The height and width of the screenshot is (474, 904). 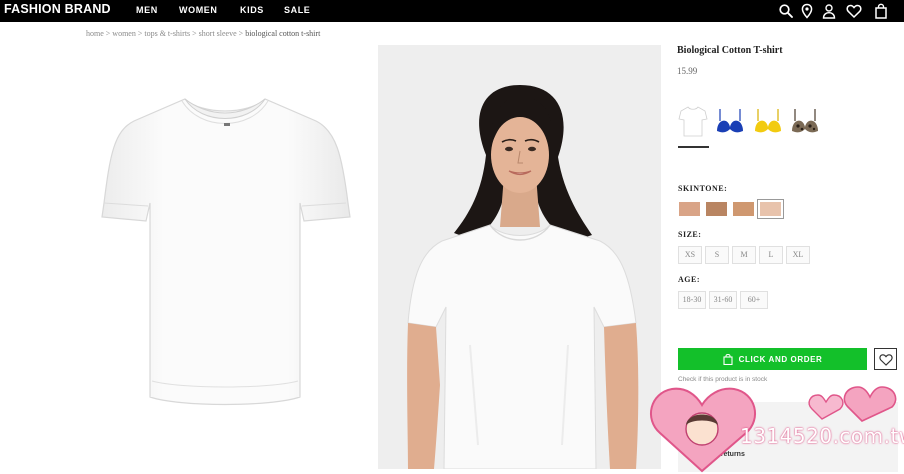 What do you see at coordinates (687, 71) in the screenshot?
I see `product-price: 15.99` at bounding box center [687, 71].